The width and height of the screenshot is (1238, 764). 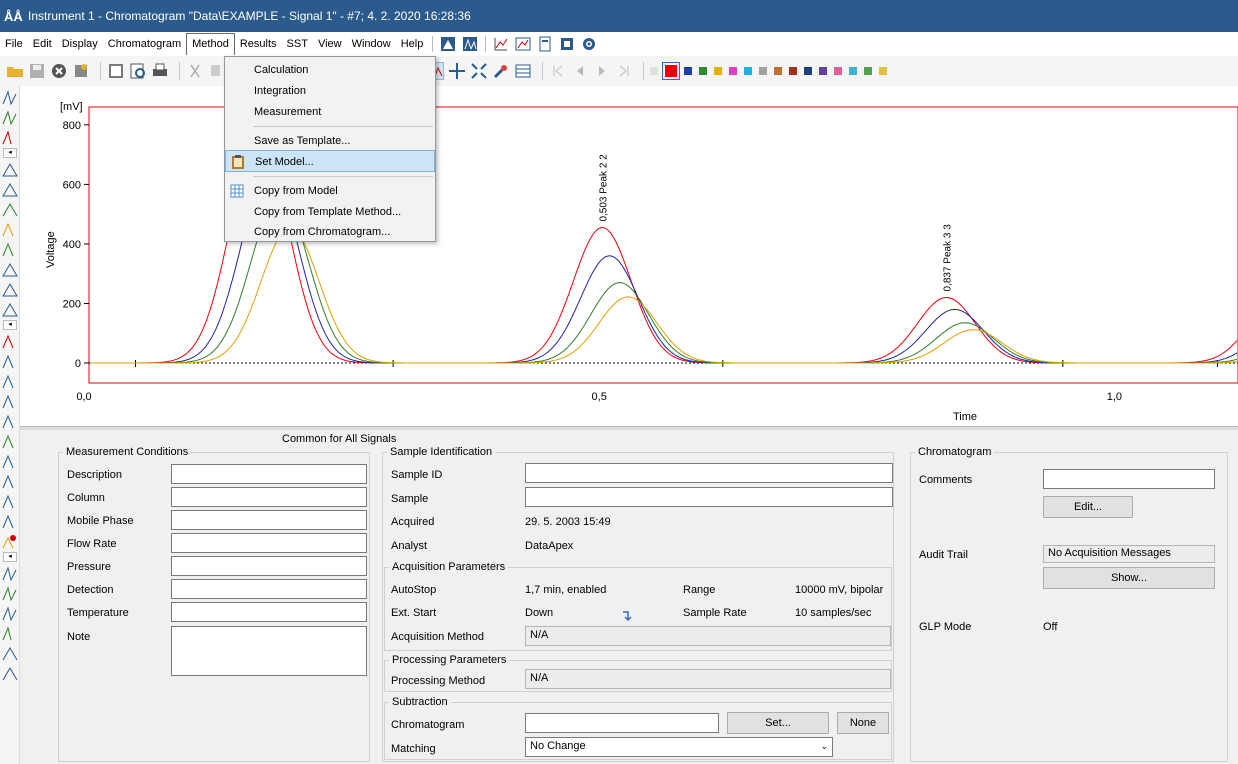 I want to click on tools-icon, so click(x=501, y=71).